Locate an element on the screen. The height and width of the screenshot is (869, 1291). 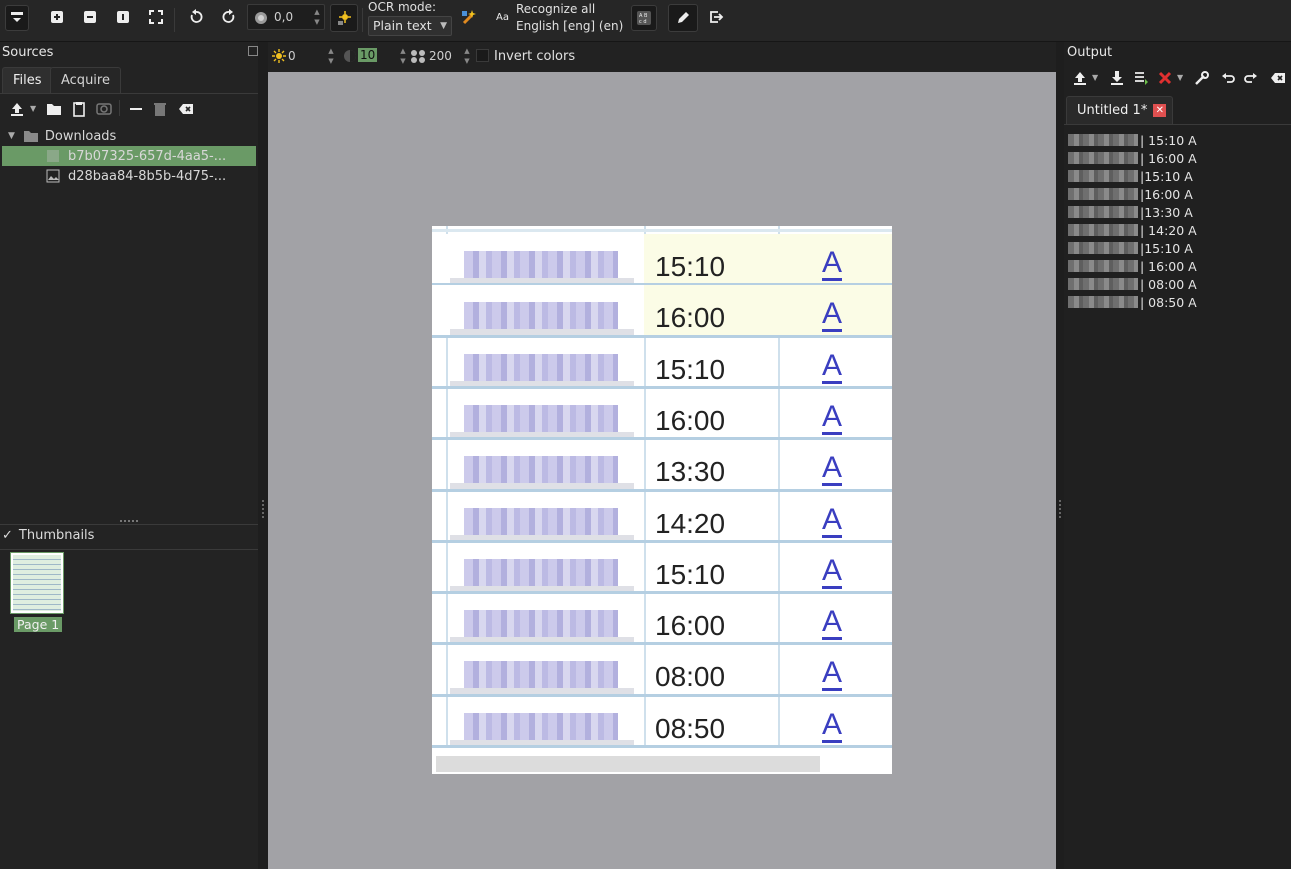
paste-button is located at coordinates (79, 109).